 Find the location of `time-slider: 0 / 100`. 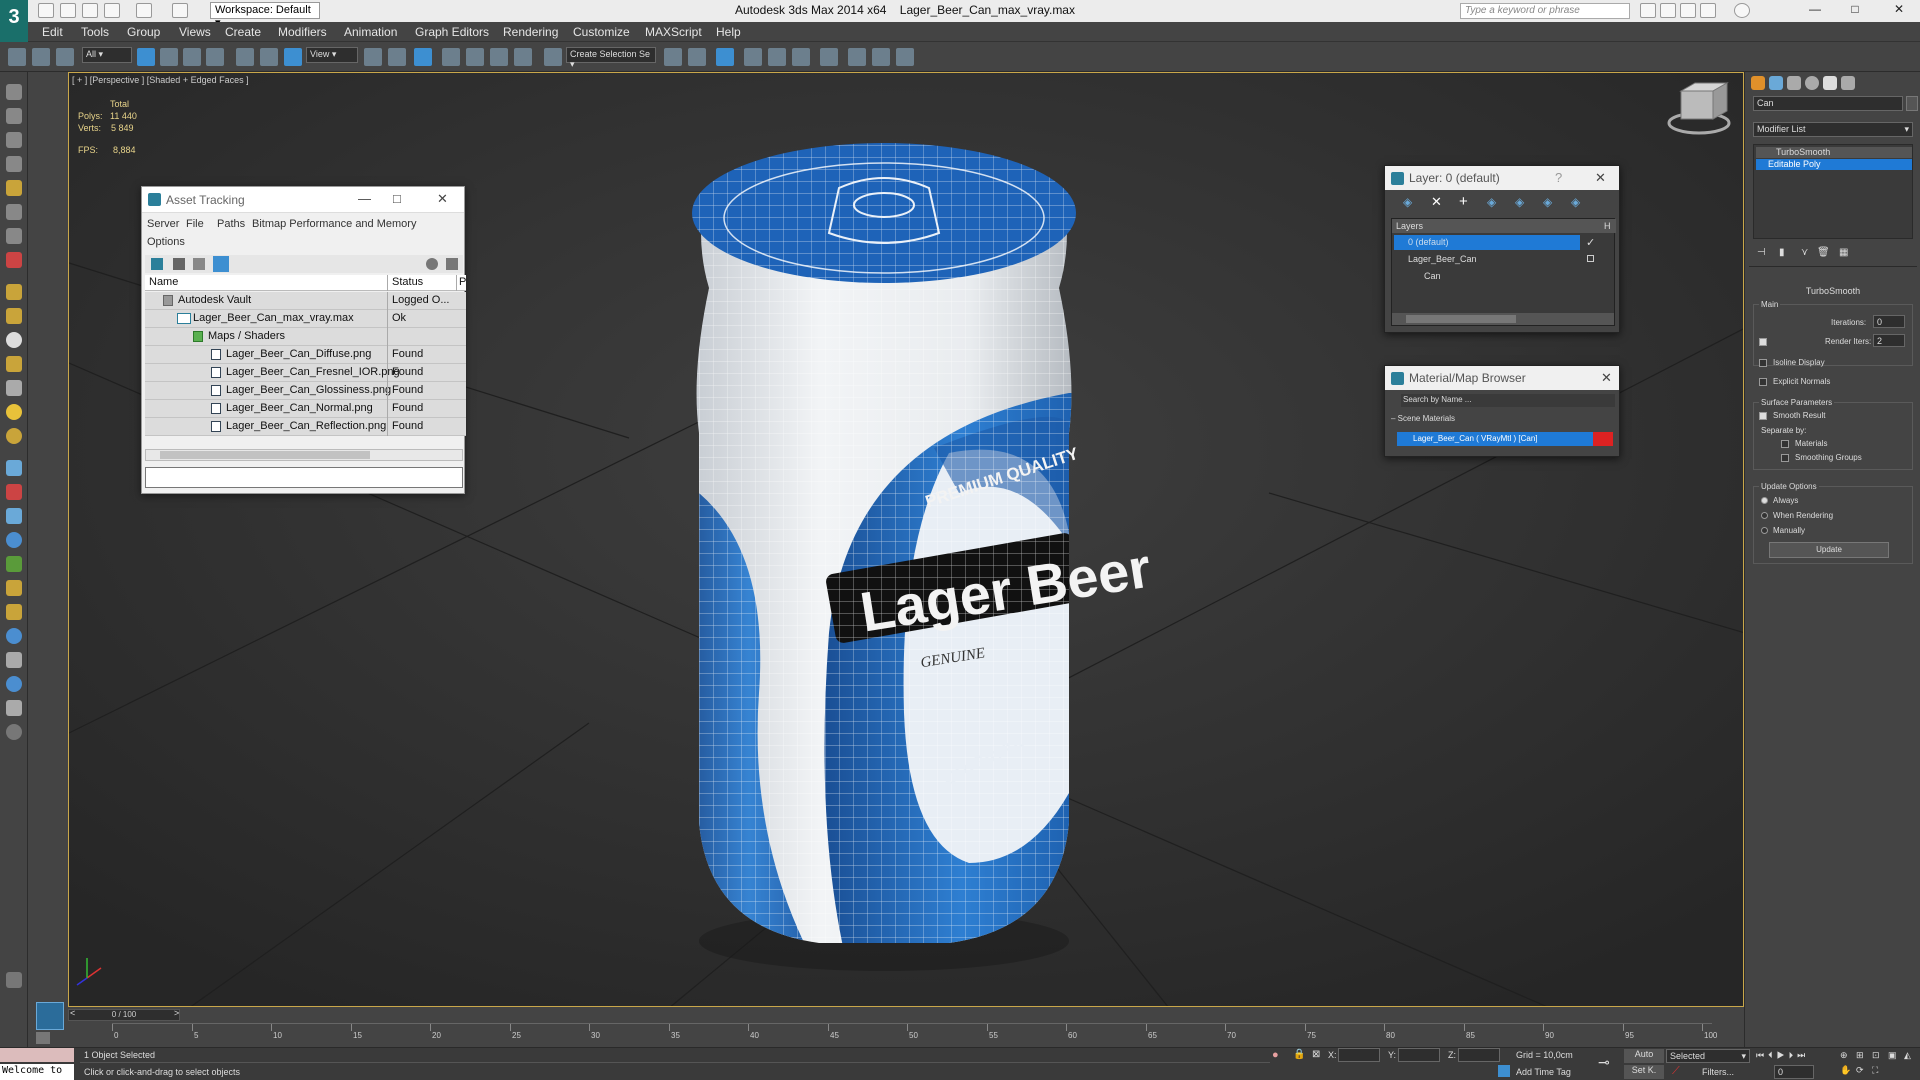

time-slider: 0 / 100 is located at coordinates (124, 1015).